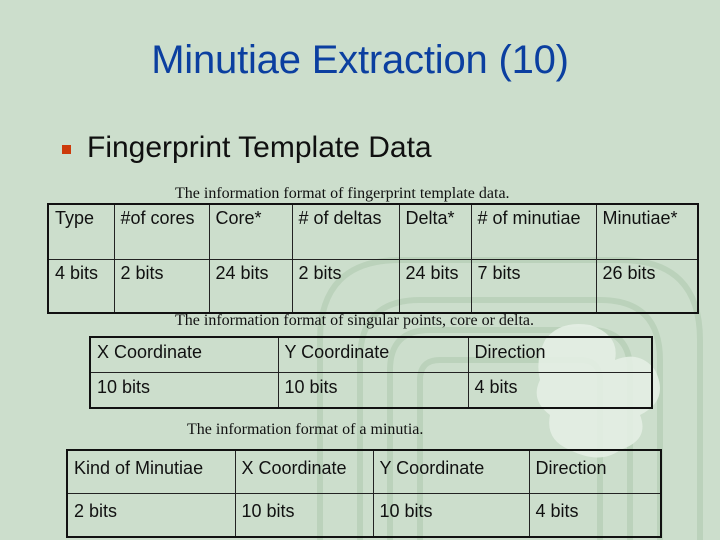 The height and width of the screenshot is (540, 720). Describe the element at coordinates (533, 231) in the screenshot. I see `header-cell: # of minutiae` at that location.